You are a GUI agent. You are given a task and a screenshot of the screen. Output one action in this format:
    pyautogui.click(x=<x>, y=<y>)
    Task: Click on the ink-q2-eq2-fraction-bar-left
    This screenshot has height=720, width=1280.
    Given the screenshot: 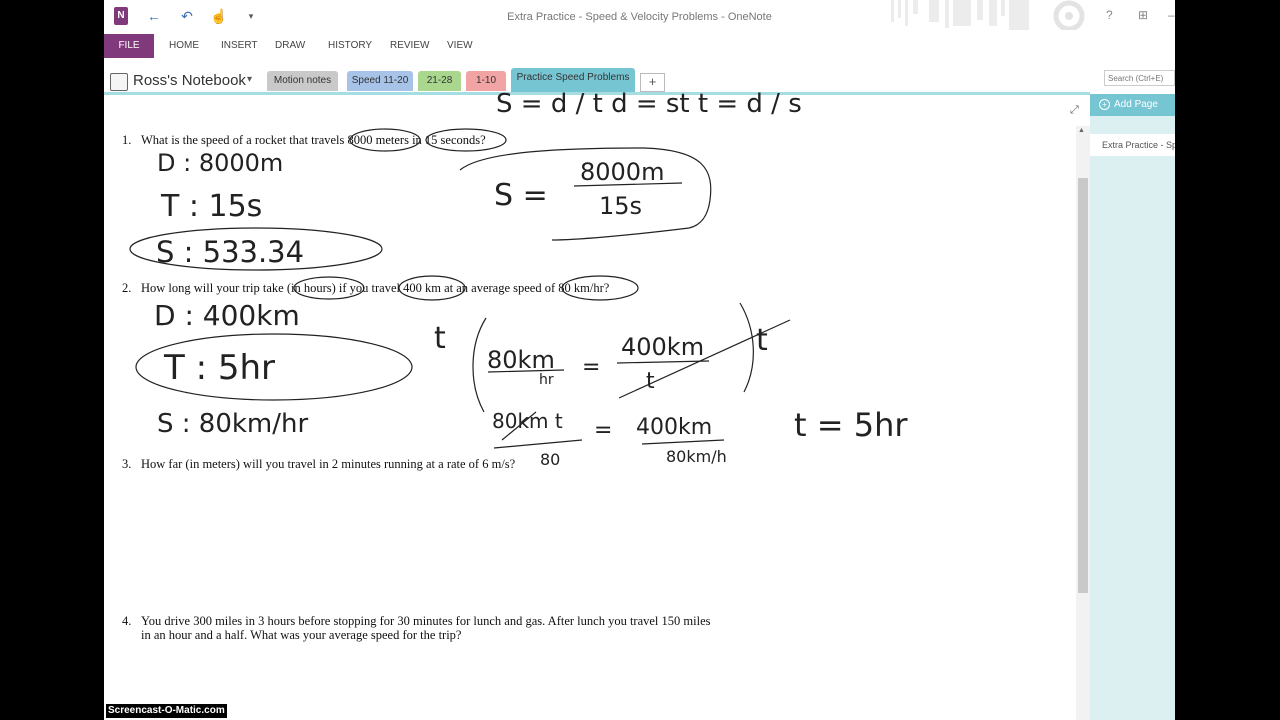 What is the action you would take?
    pyautogui.click(x=538, y=444)
    